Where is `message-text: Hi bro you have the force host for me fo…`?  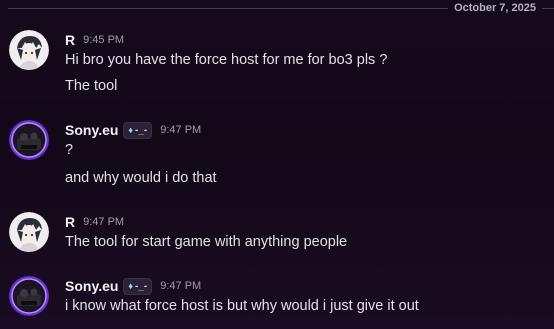 message-text: Hi bro you have the force host for me fo… is located at coordinates (226, 60).